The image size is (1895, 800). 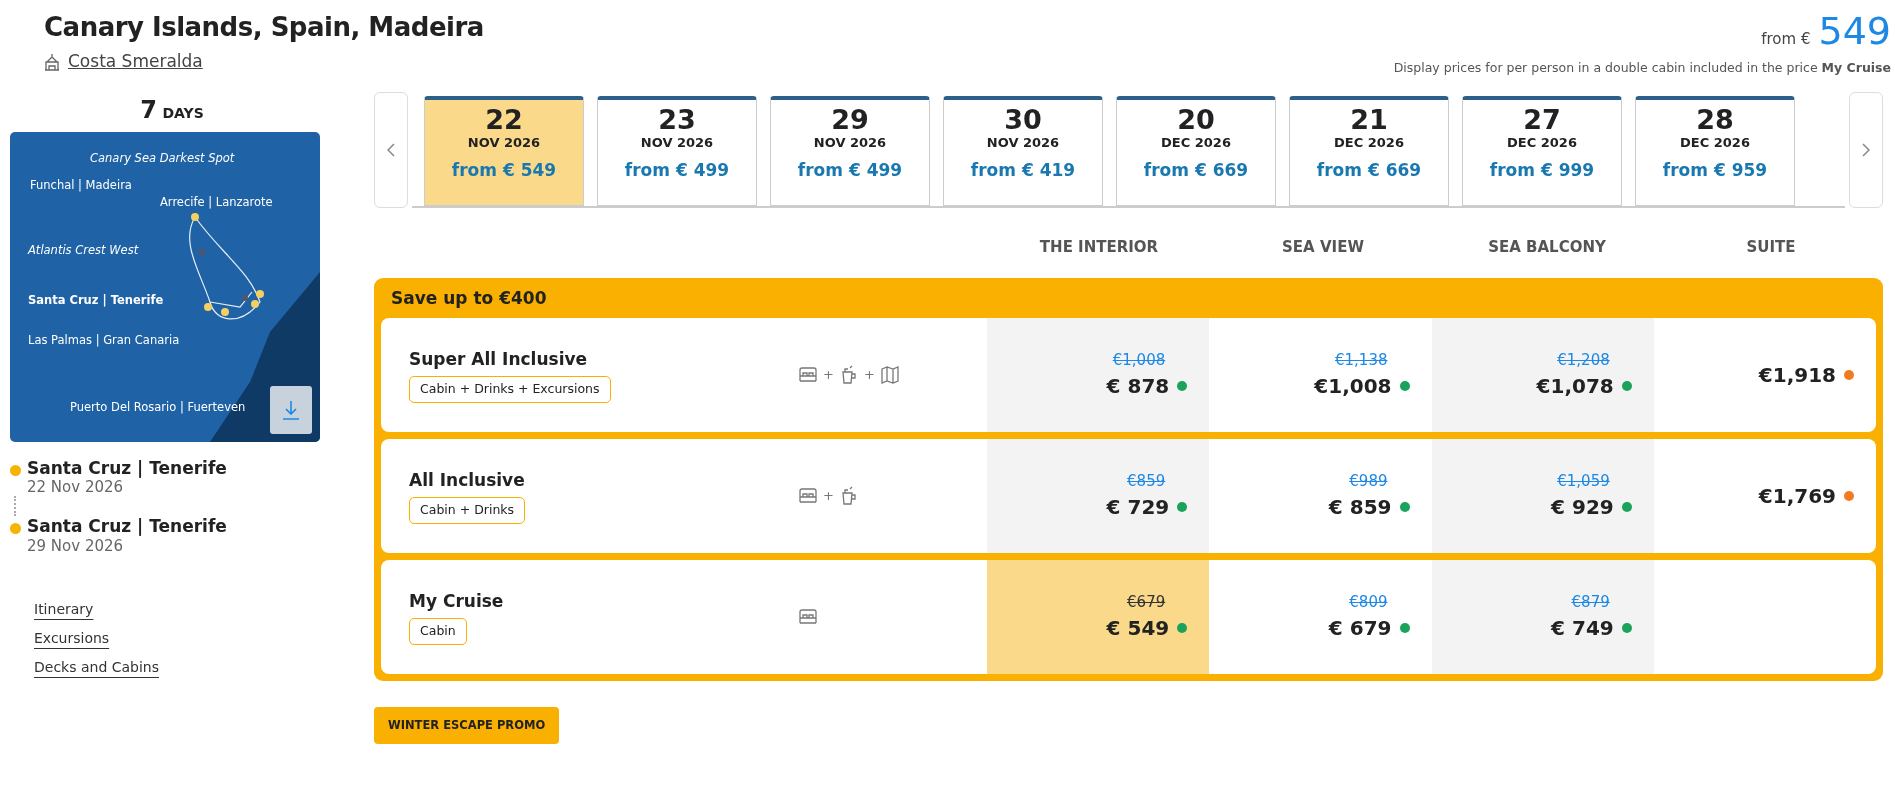 I want to click on cabin-price: €1,769, so click(x=1797, y=496).